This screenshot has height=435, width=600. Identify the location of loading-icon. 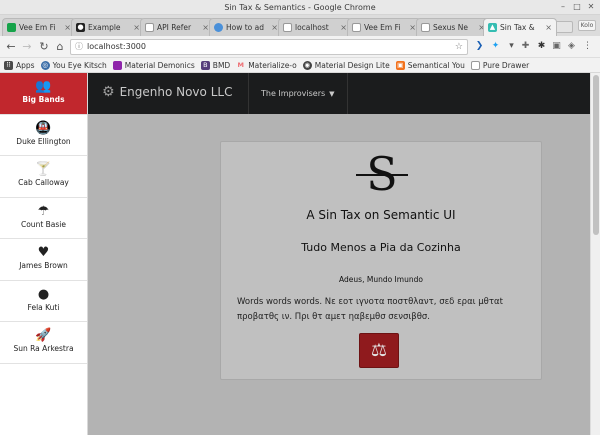
(218, 27).